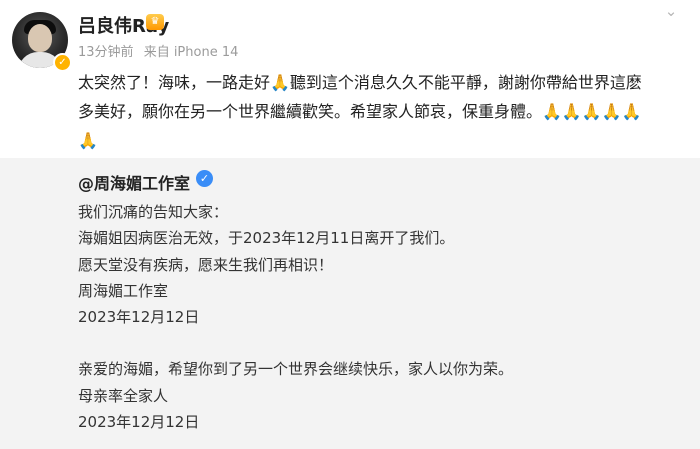  Describe the element at coordinates (88, 140) in the screenshot. I see `post-line: 🙏` at that location.